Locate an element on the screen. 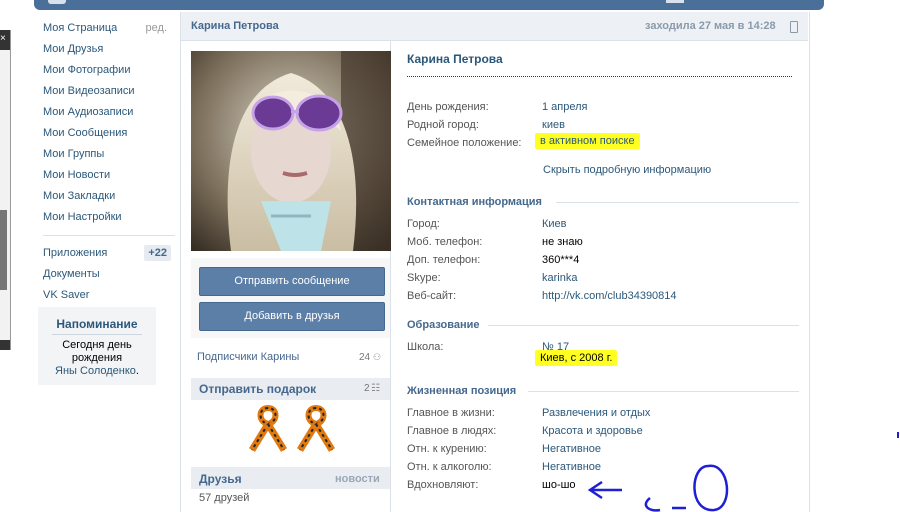  background-window is located at coordinates (5, 190).